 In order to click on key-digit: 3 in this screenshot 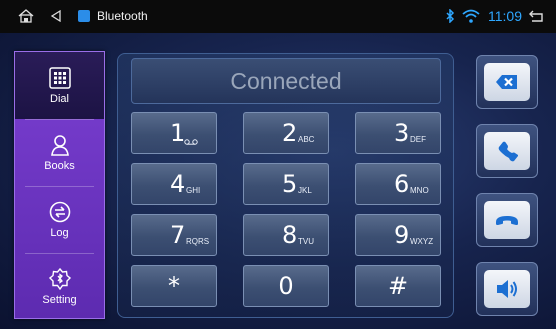, I will do `click(402, 133)`.